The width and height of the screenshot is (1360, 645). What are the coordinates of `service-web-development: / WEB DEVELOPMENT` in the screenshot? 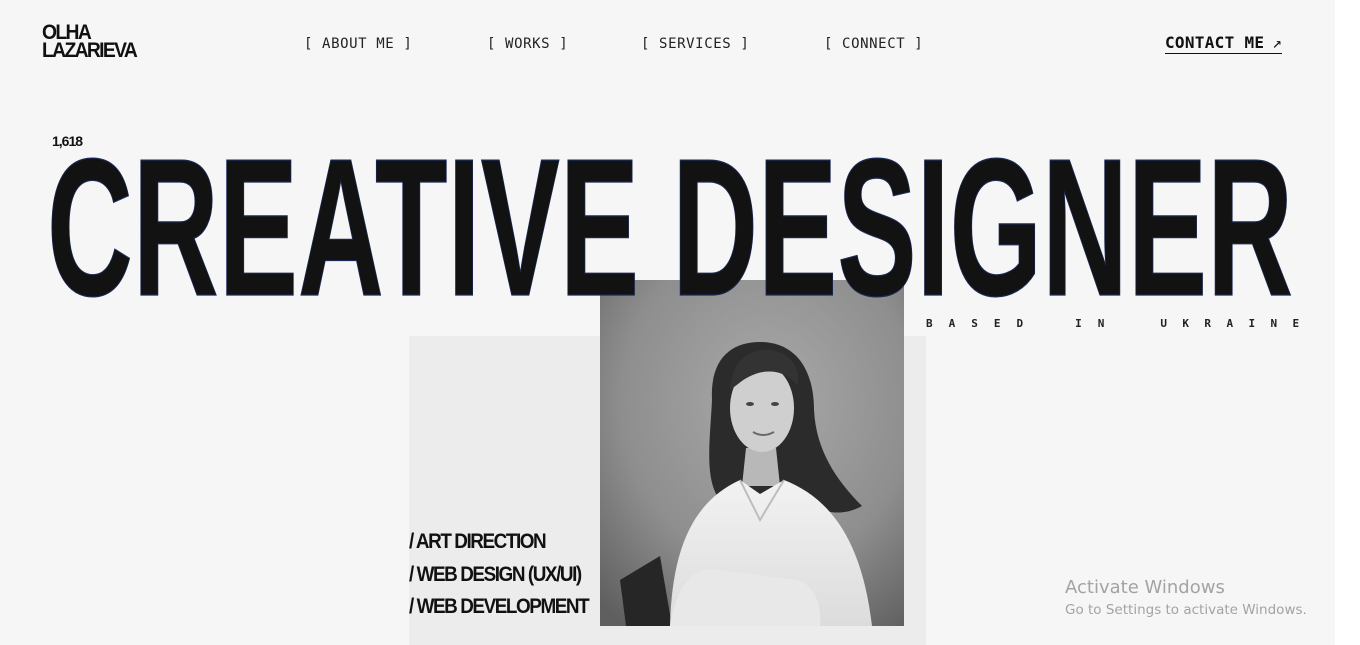 It's located at (499, 606).